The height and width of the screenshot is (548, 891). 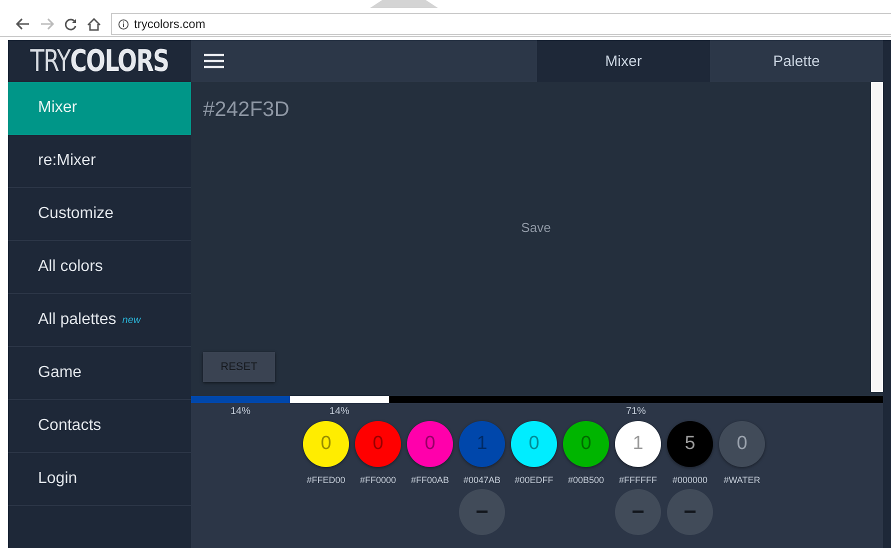 What do you see at coordinates (586, 480) in the screenshot?
I see `color-code-label: #00B500` at bounding box center [586, 480].